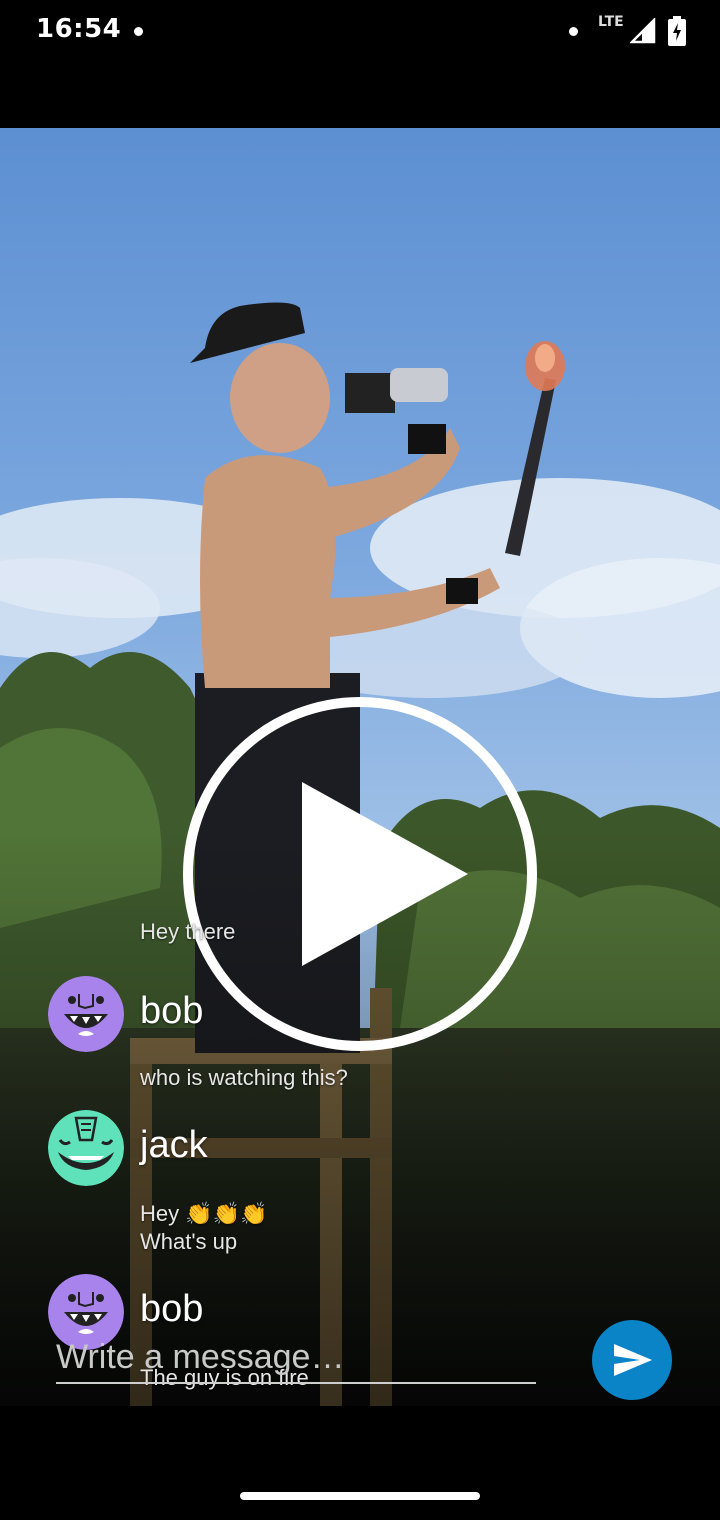 This screenshot has width=720, height=1520. Describe the element at coordinates (368, 1015) in the screenshot. I see `chat-user-row: bob` at that location.